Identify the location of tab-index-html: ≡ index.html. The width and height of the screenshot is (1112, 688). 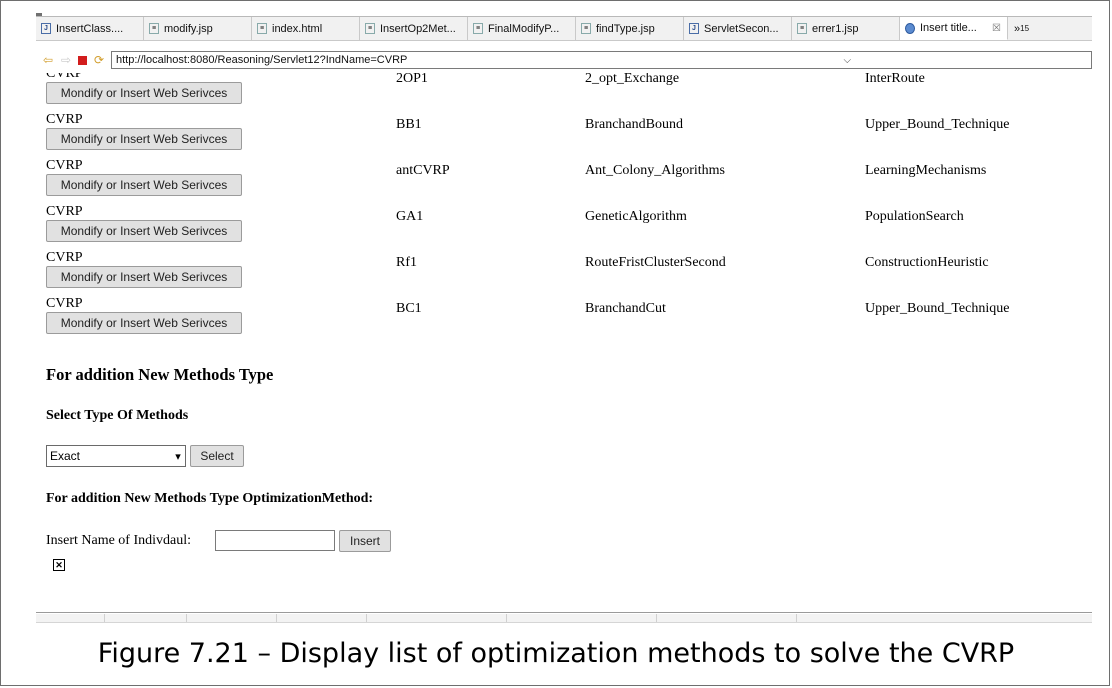
(306, 28).